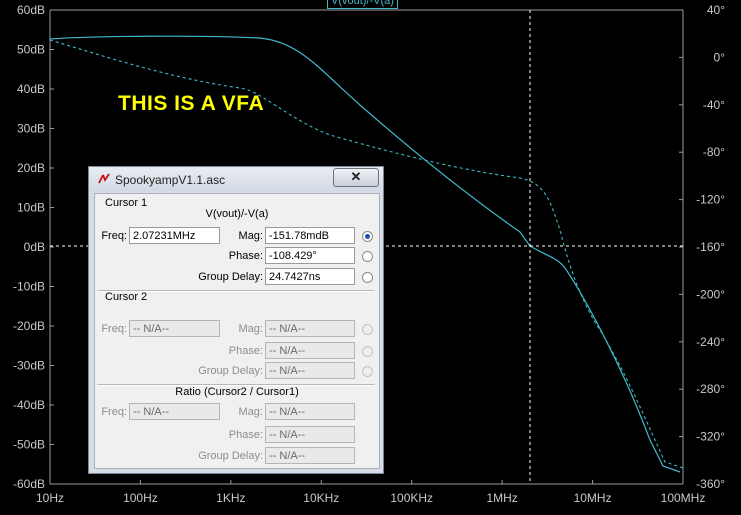 This screenshot has width=741, height=515. Describe the element at coordinates (362, 4) in the screenshot. I see `trace-title: V(vout)/-V(a)` at that location.